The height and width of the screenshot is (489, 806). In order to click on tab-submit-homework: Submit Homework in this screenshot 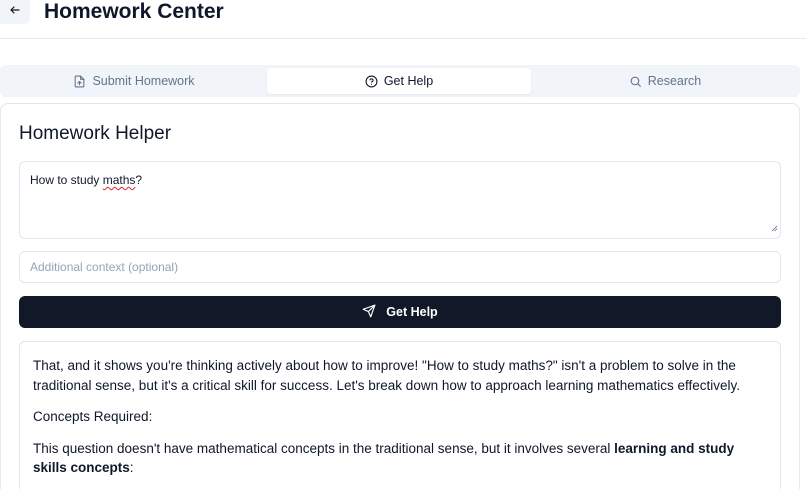, I will do `click(134, 81)`.